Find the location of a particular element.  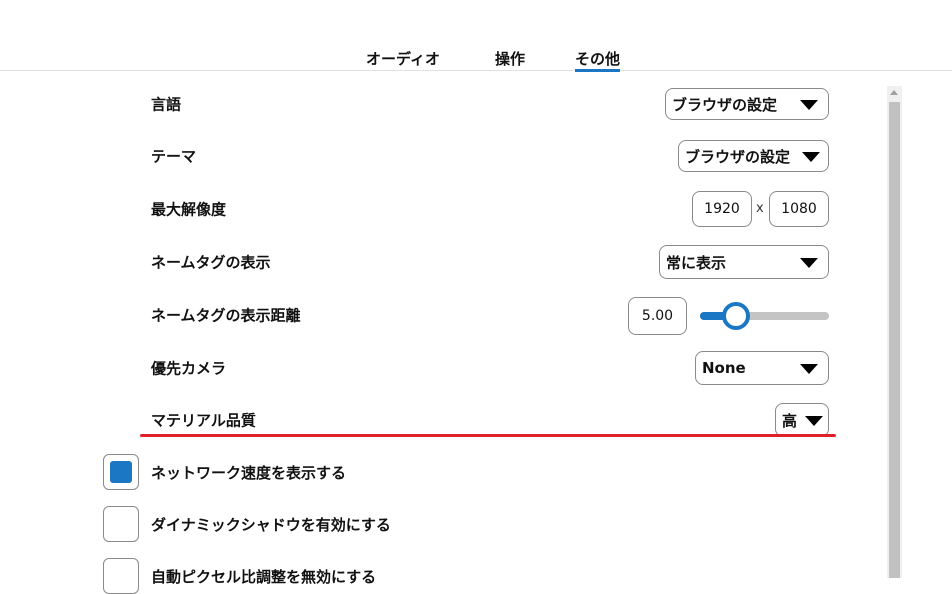

tab-audio: オーディオ is located at coordinates (403, 58).